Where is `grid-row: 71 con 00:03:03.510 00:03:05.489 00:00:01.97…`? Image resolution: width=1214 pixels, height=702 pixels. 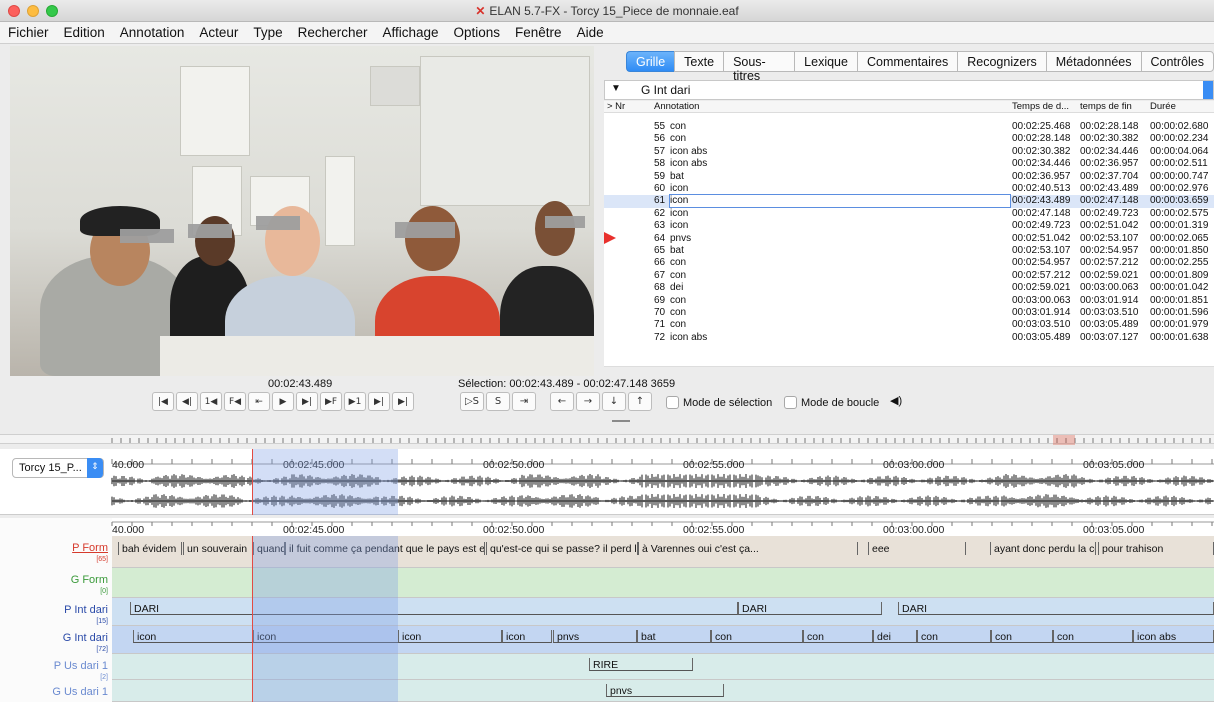
grid-row: 71 con 00:03:03.510 00:03:05.489 00:00:01.97… is located at coordinates (909, 325).